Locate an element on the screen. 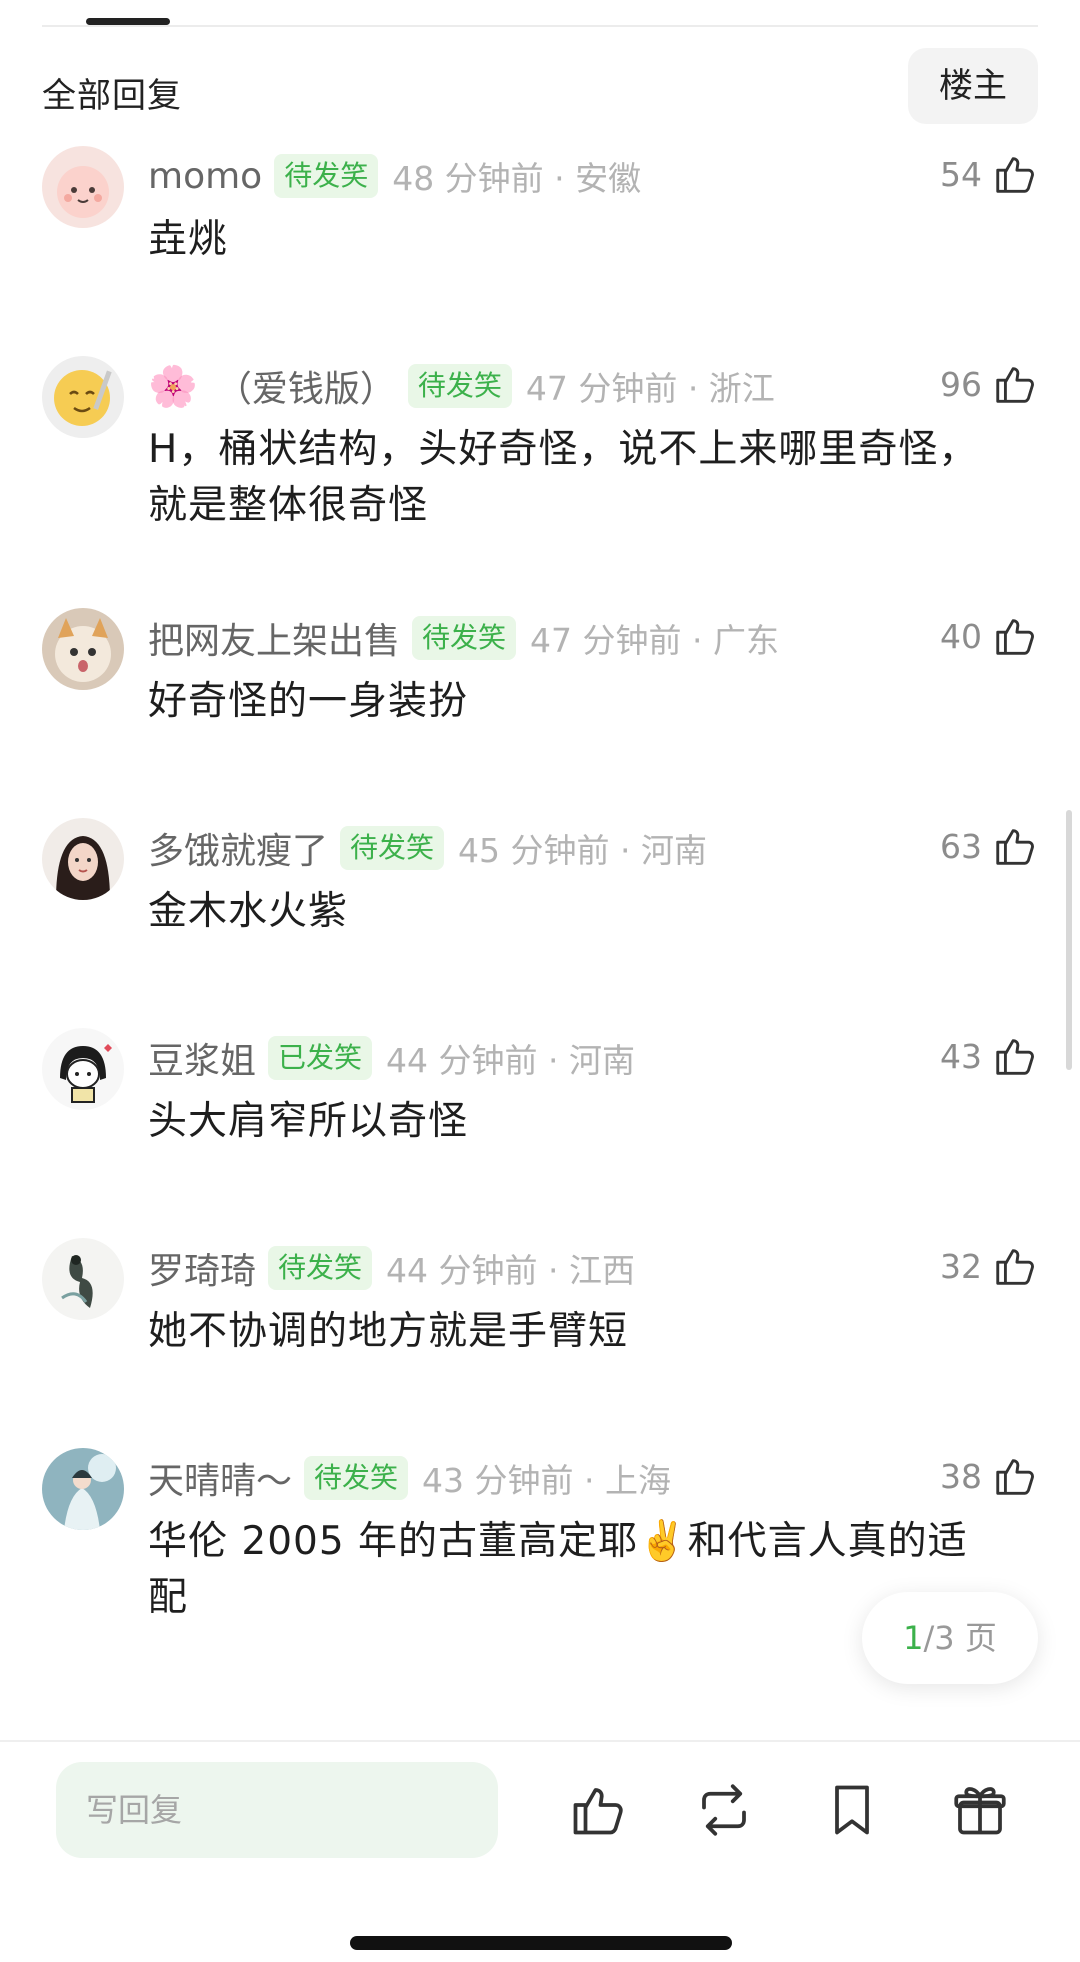  status-badge: 已发笑 is located at coordinates (320, 1058).